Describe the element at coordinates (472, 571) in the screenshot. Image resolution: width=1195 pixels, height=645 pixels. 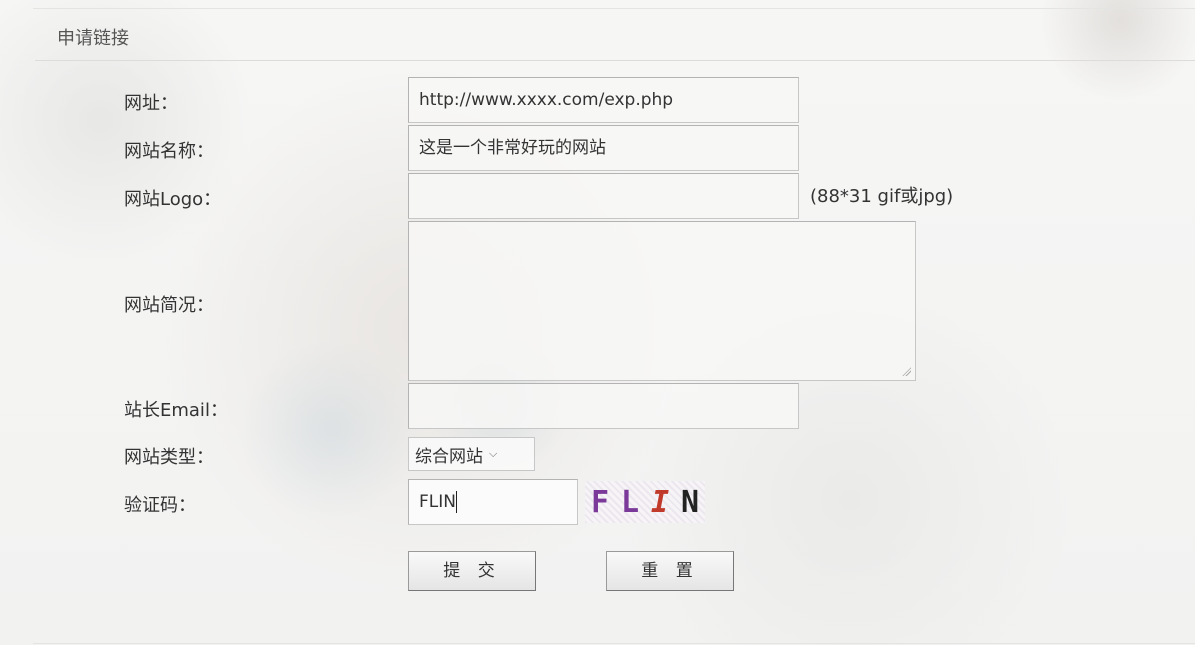
I see `submit-button: 提 交` at that location.